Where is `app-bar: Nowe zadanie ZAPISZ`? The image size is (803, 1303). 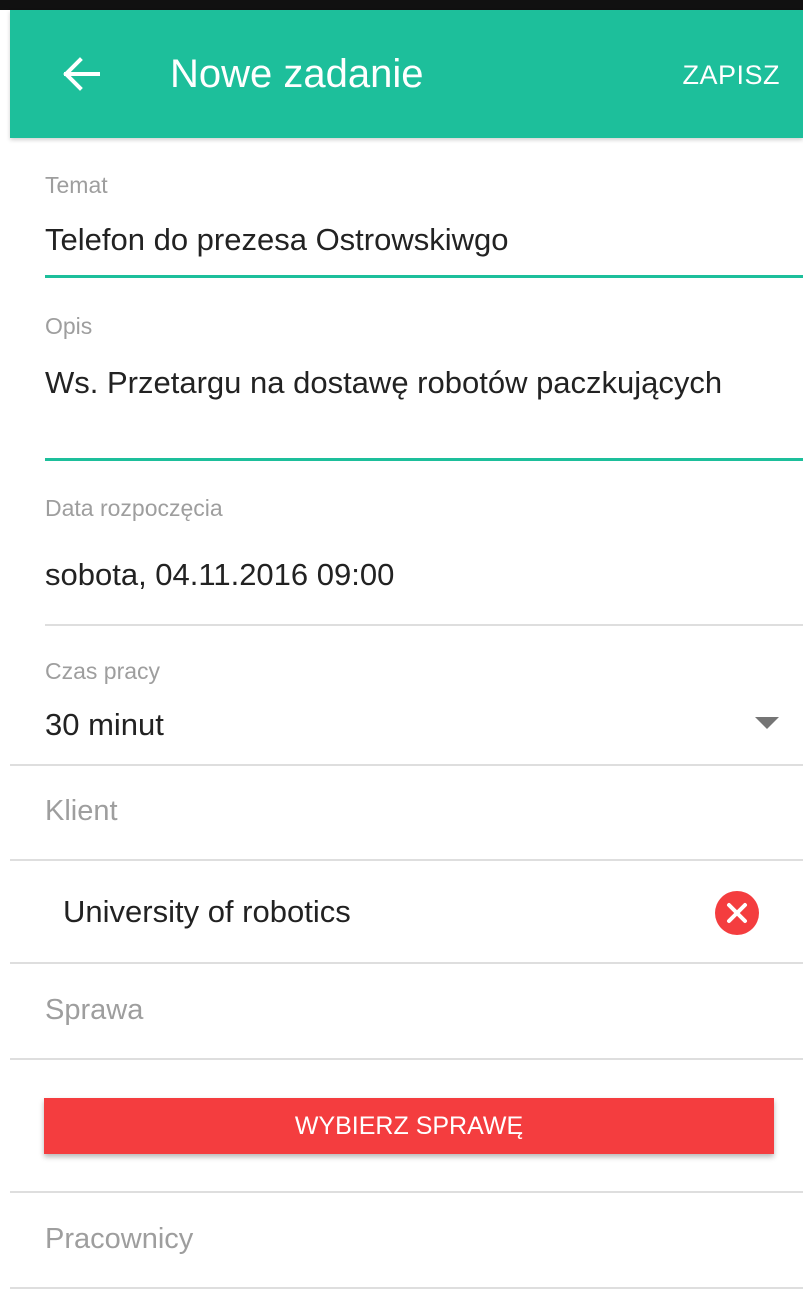
app-bar: Nowe zadanie ZAPISZ is located at coordinates (406, 74).